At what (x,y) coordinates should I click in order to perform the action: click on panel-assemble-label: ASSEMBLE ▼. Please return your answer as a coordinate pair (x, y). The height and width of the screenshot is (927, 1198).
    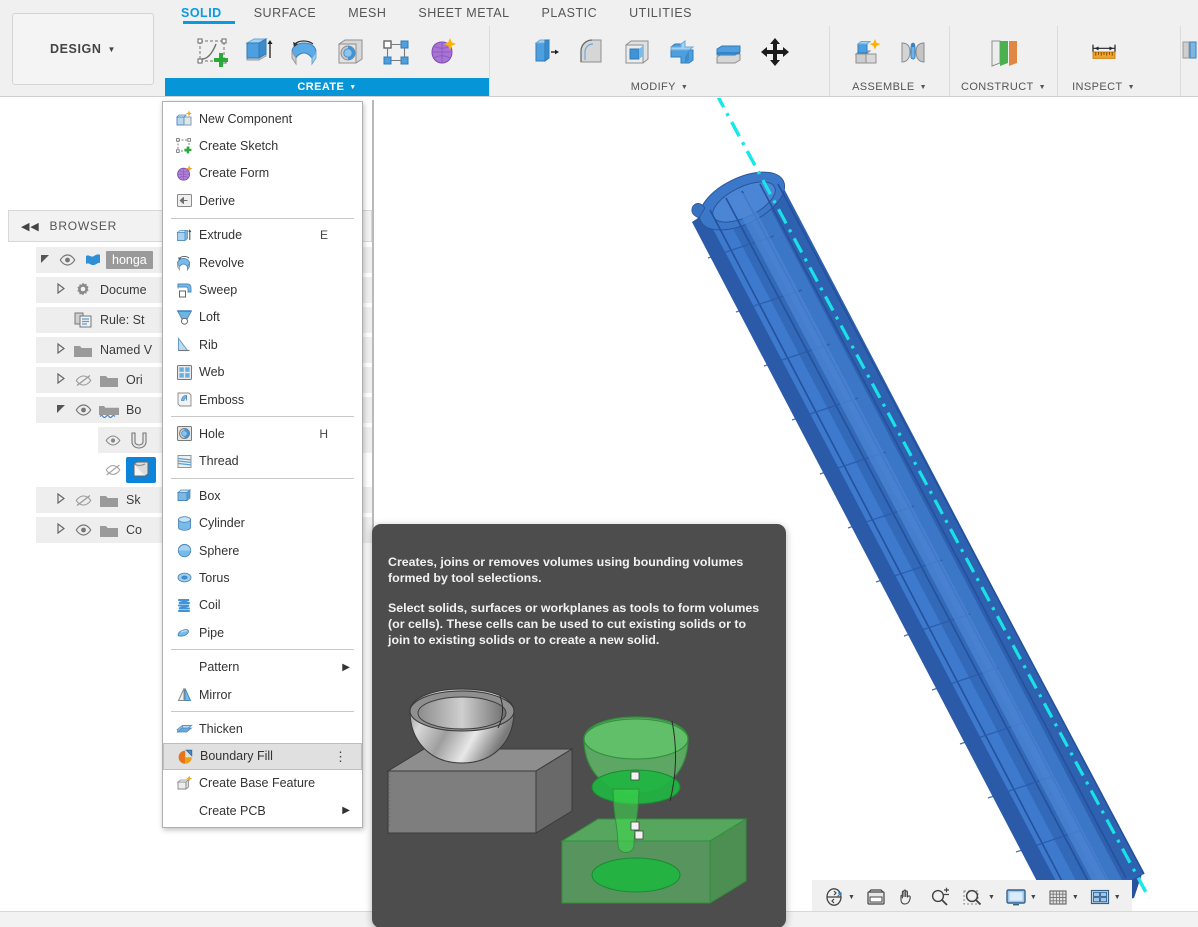
    Looking at the image, I should click on (889, 87).